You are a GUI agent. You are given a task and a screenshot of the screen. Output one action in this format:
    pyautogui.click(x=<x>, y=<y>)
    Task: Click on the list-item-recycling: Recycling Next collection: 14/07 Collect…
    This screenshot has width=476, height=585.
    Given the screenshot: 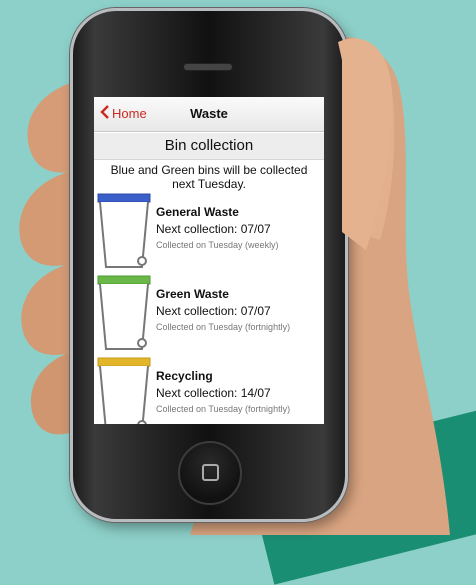 What is the action you would take?
    pyautogui.click(x=209, y=390)
    